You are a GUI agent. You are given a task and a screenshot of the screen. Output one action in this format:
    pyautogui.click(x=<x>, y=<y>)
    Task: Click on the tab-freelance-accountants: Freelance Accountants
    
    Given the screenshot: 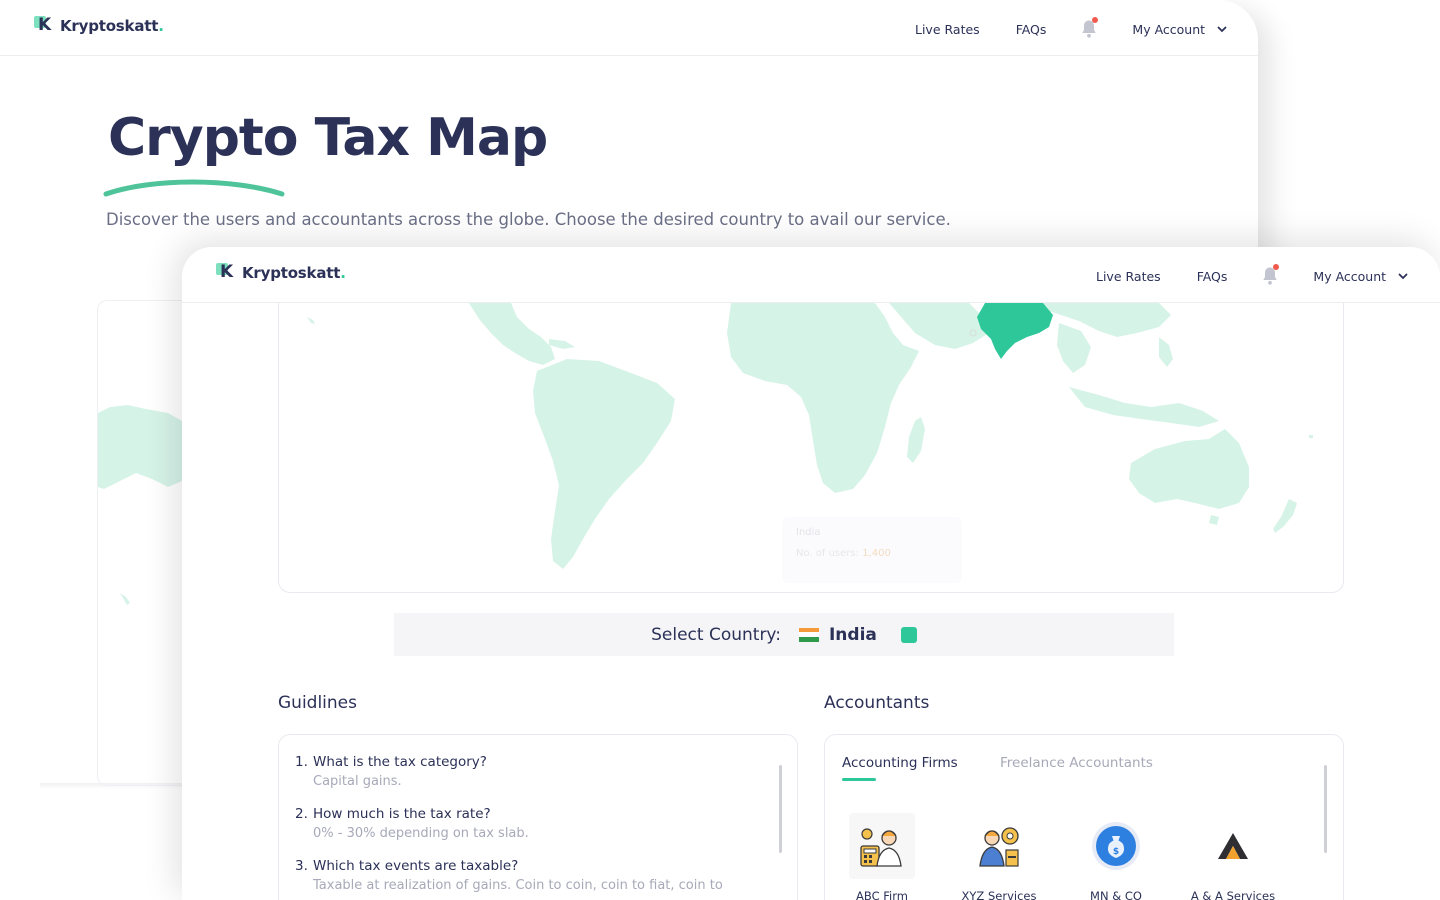 What is the action you would take?
    pyautogui.click(x=1076, y=763)
    